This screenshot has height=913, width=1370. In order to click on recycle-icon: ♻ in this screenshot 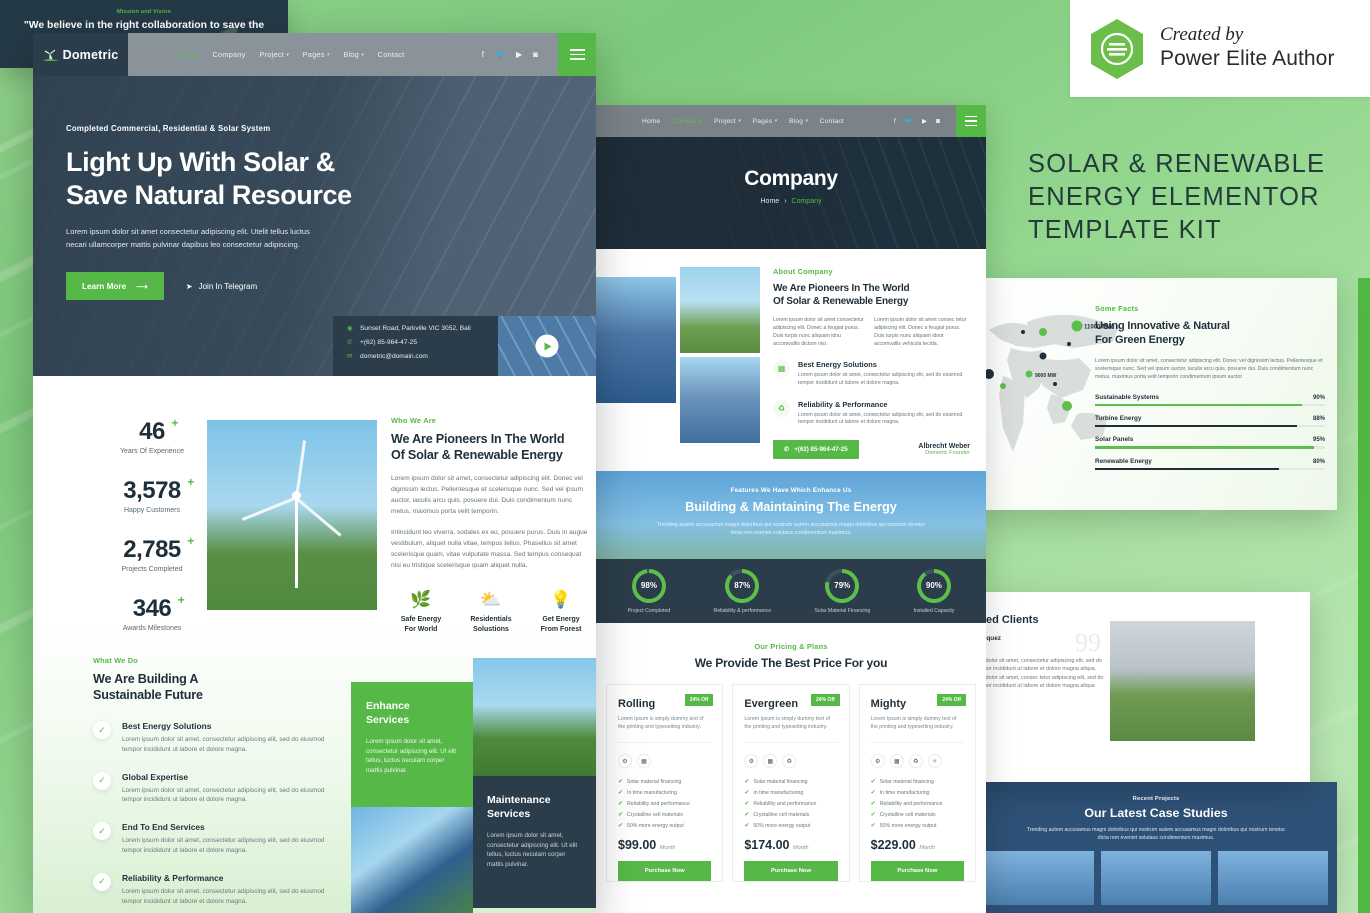, I will do `click(915, 761)`.